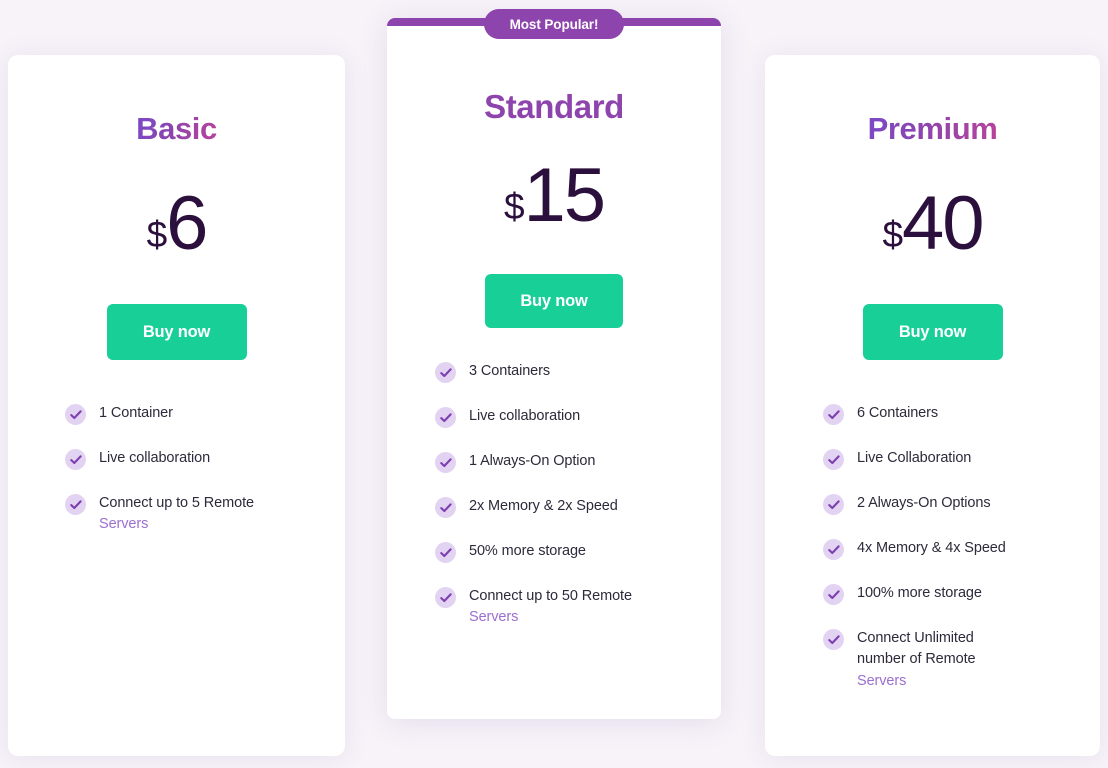 The width and height of the screenshot is (1108, 768). Describe the element at coordinates (924, 503) in the screenshot. I see `feature-label: 2 Always-On Options` at that location.